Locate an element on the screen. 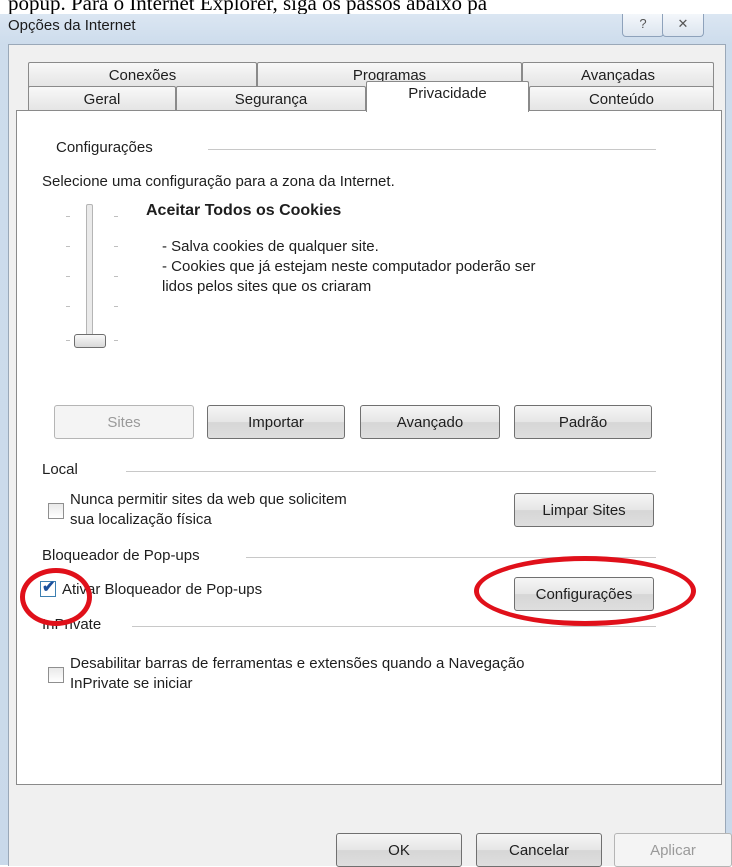  location-group-divider is located at coordinates (391, 471).